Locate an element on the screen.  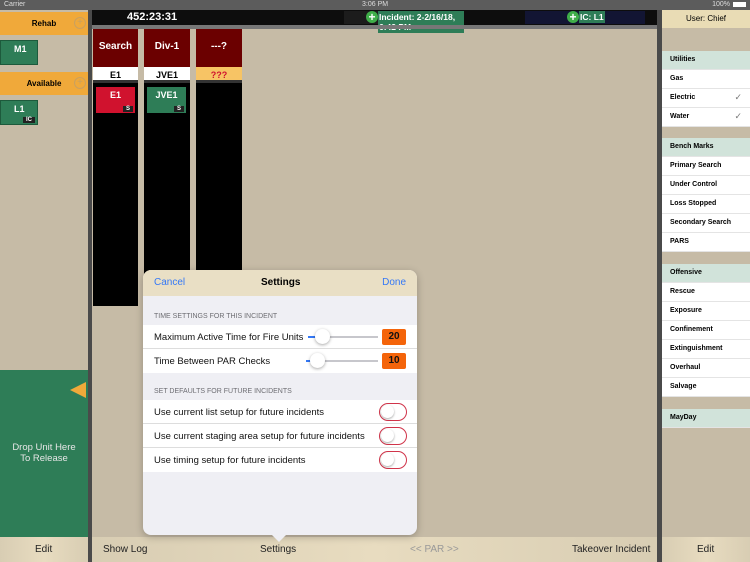
incident-timer: 452:23:31 is located at coordinates (152, 17).